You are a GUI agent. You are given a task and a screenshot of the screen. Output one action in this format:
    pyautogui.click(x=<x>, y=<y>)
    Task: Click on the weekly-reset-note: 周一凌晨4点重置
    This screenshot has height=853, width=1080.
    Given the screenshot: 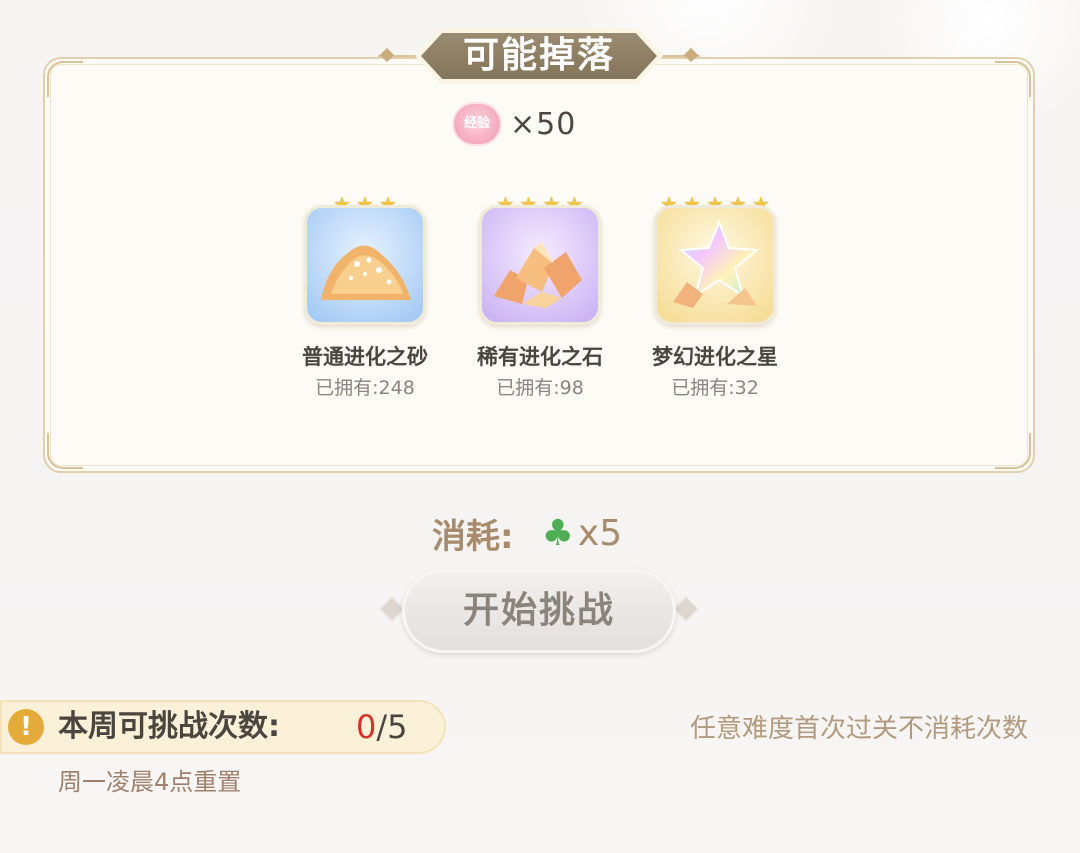 What is the action you would take?
    pyautogui.click(x=150, y=782)
    